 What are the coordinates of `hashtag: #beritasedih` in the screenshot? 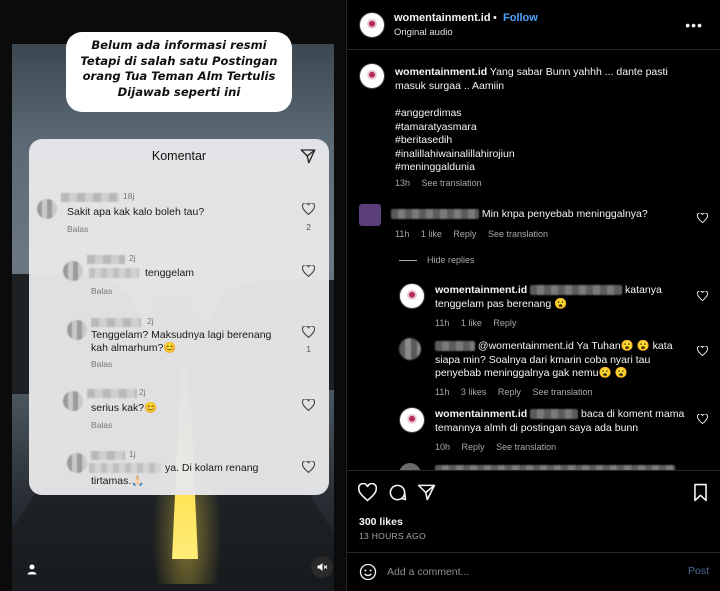 It's located at (455, 141).